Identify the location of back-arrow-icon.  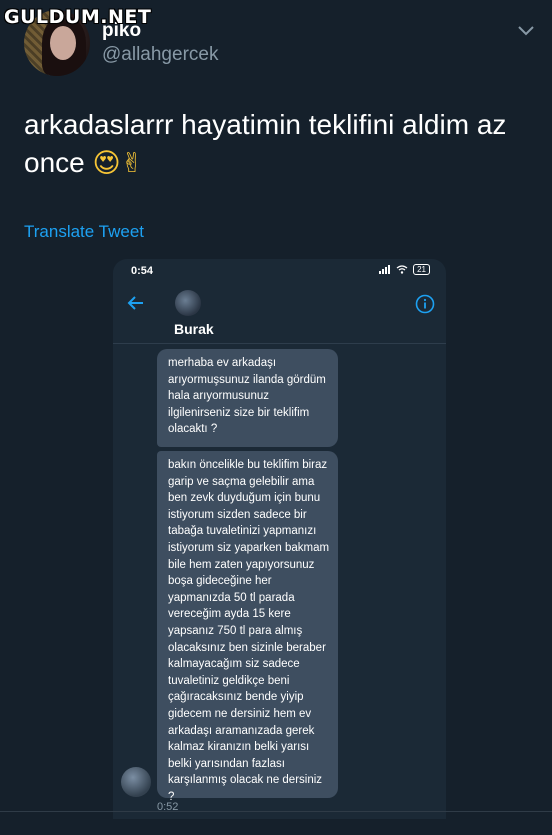
(136, 303).